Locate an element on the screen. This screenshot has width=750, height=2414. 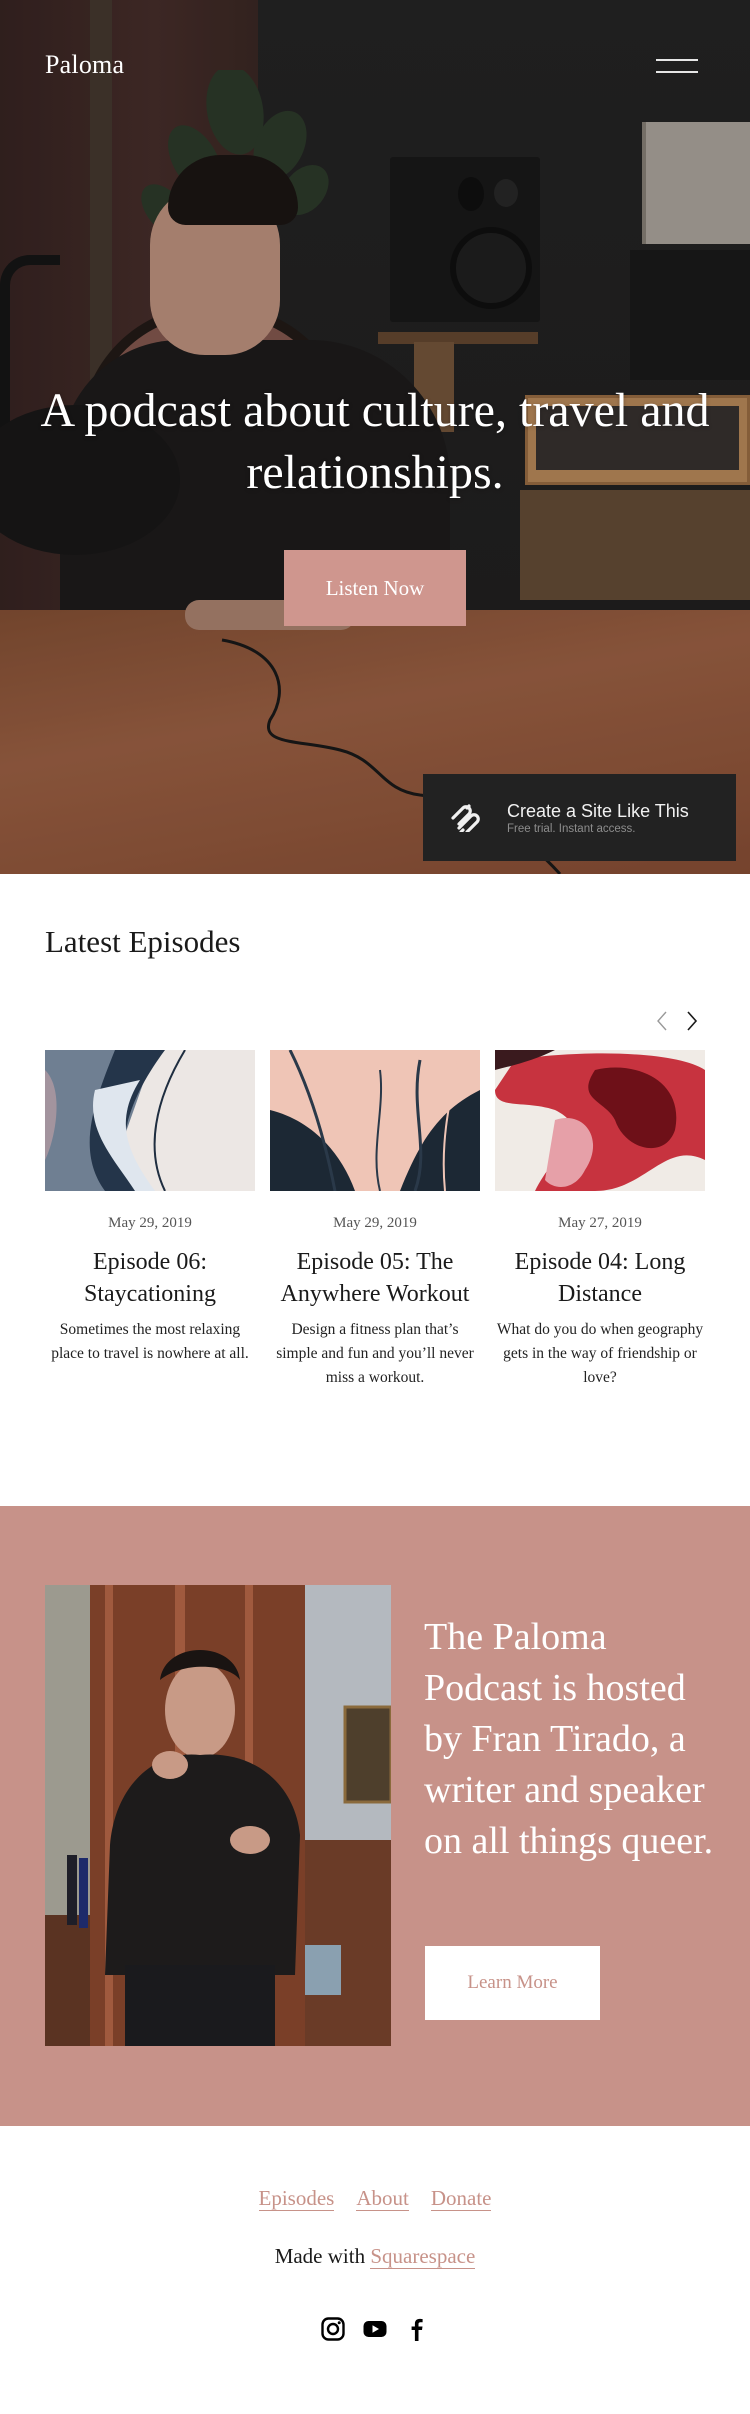
made-with-text: Made with Squarespace is located at coordinates (375, 2256).